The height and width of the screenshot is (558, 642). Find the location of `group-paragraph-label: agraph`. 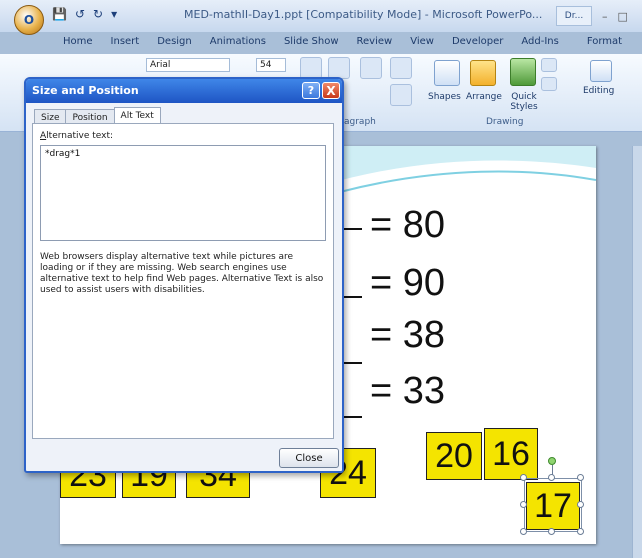

group-paragraph-label: agraph is located at coordinates (360, 122).